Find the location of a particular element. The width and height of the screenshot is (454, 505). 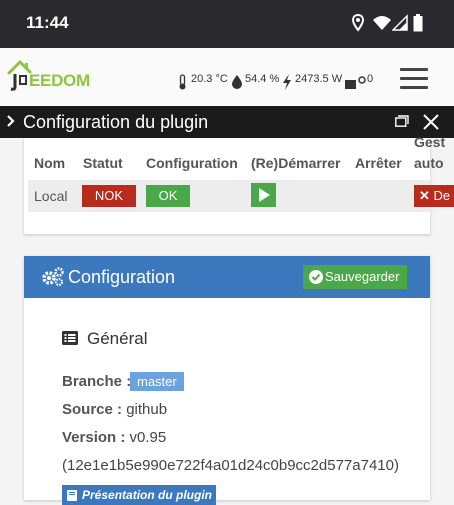

column-header-statut: Statut is located at coordinates (103, 163).